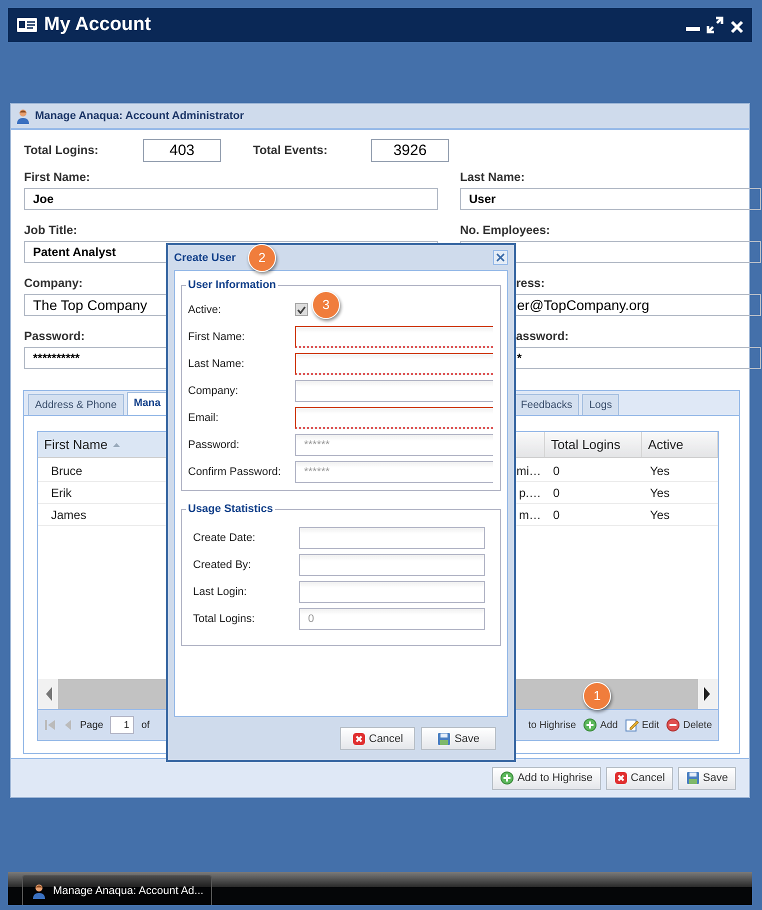  What do you see at coordinates (182, 150) in the screenshot?
I see `stat-field: 403` at bounding box center [182, 150].